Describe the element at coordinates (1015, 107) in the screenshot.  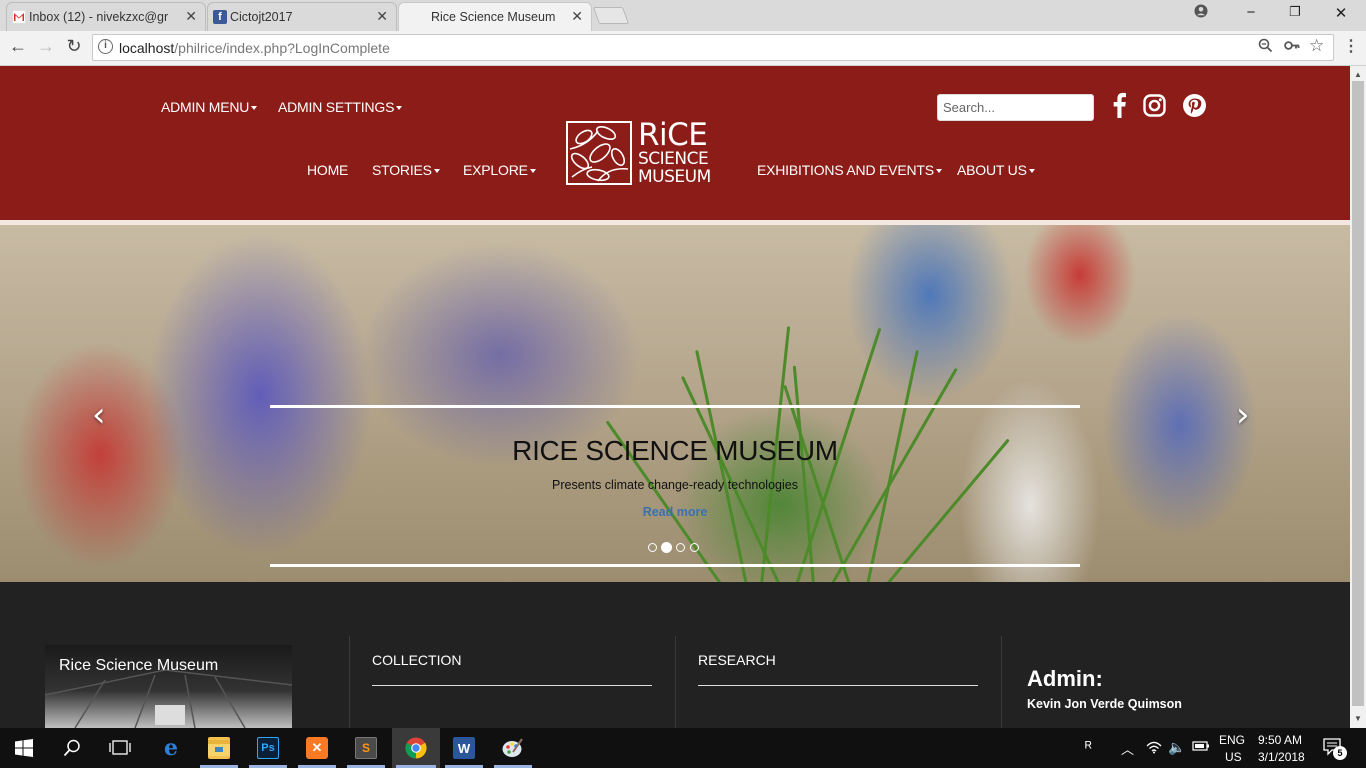
I see `site-search-input` at that location.